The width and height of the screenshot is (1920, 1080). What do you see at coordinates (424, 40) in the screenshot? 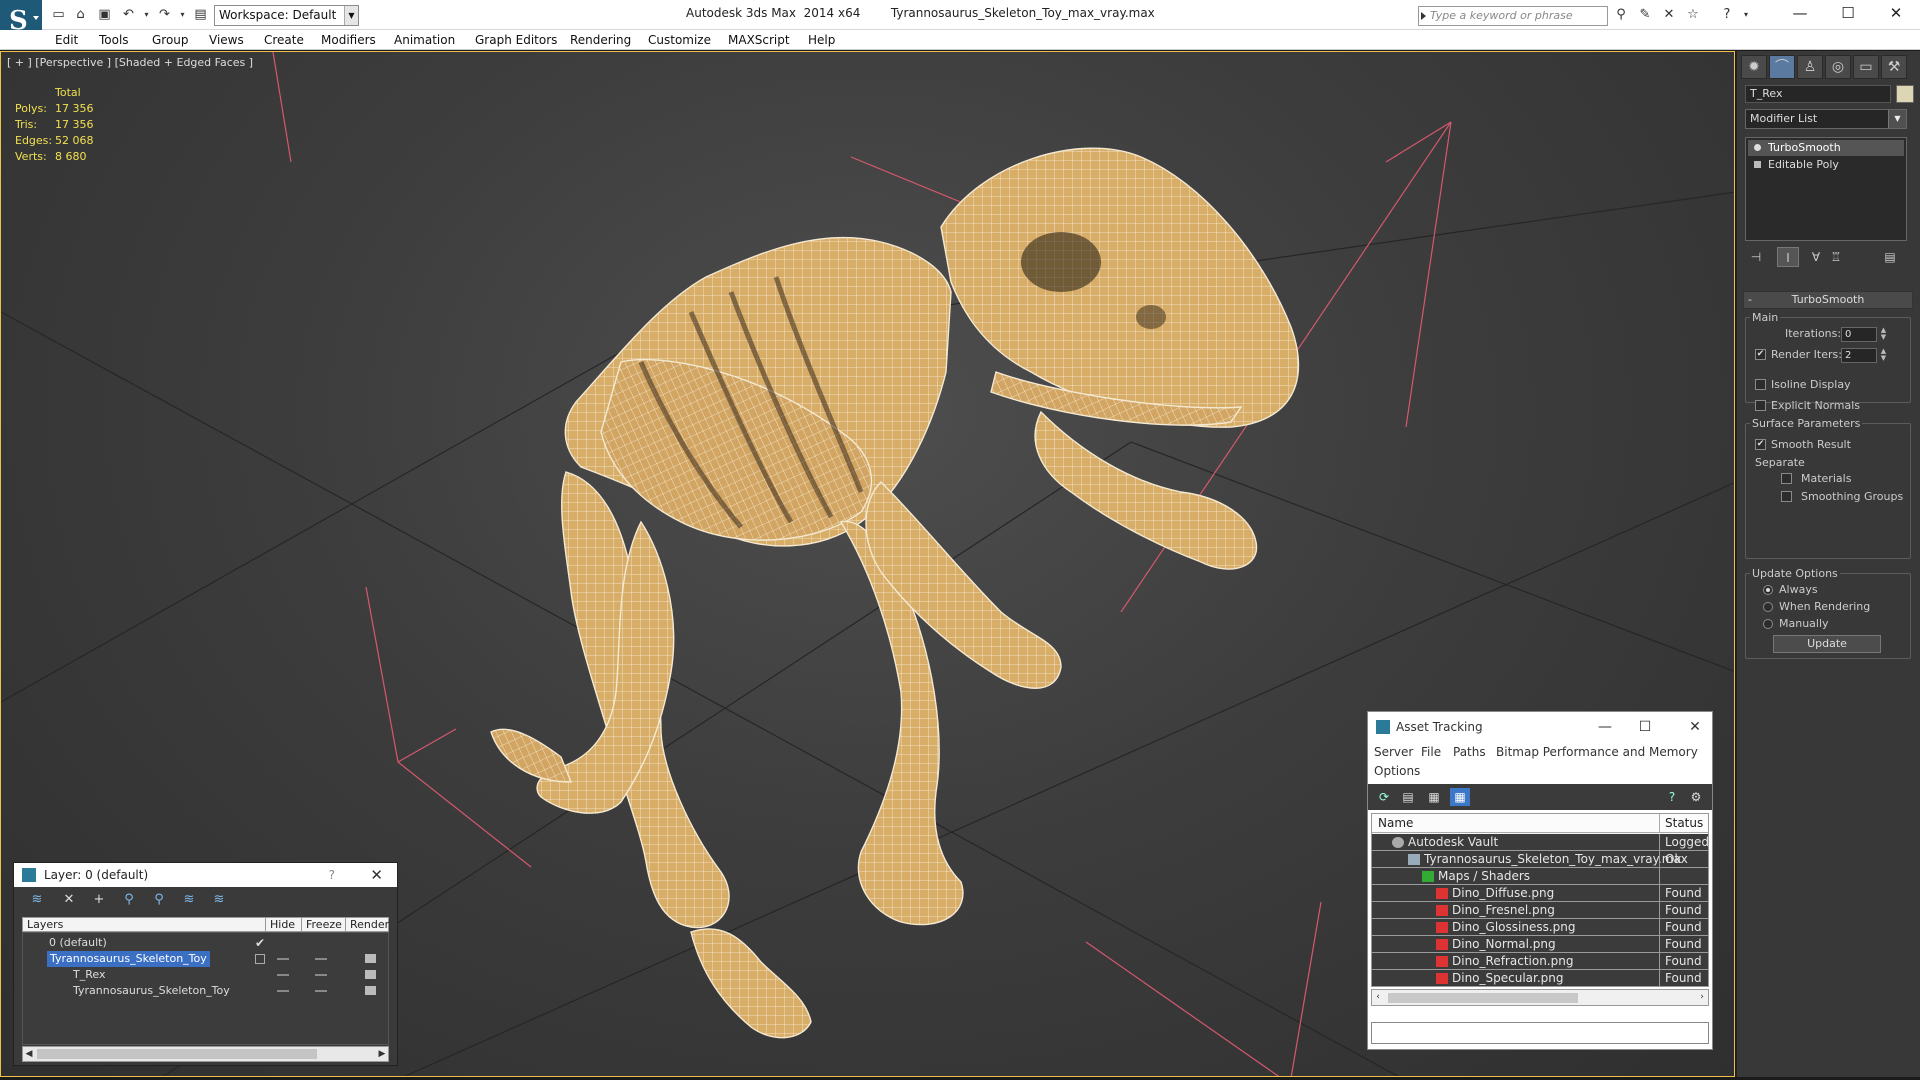
I see `menu-animation: Animation` at bounding box center [424, 40].